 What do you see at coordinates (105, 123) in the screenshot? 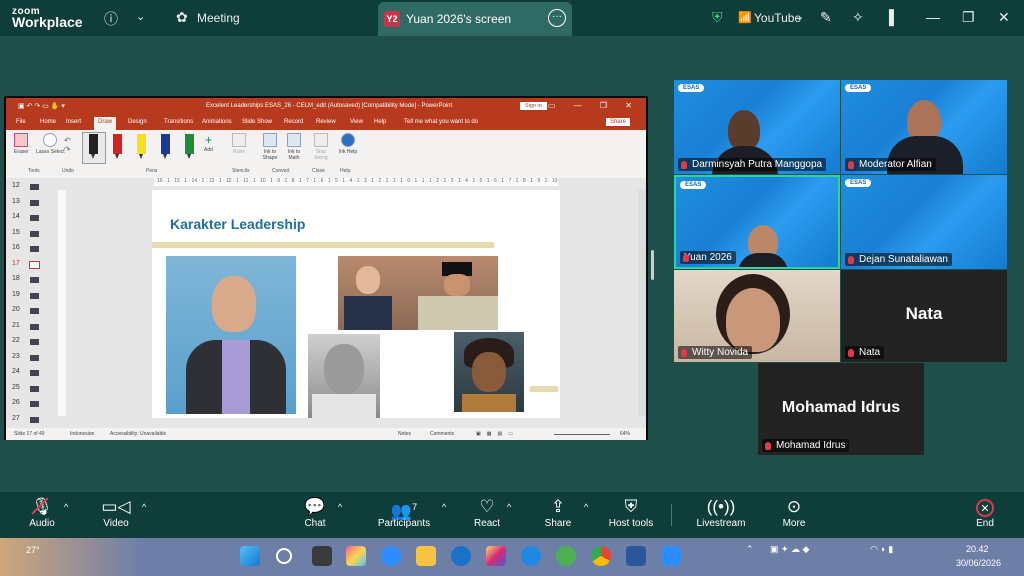
I see `ribbon-tab-draw: Draw` at bounding box center [105, 123].